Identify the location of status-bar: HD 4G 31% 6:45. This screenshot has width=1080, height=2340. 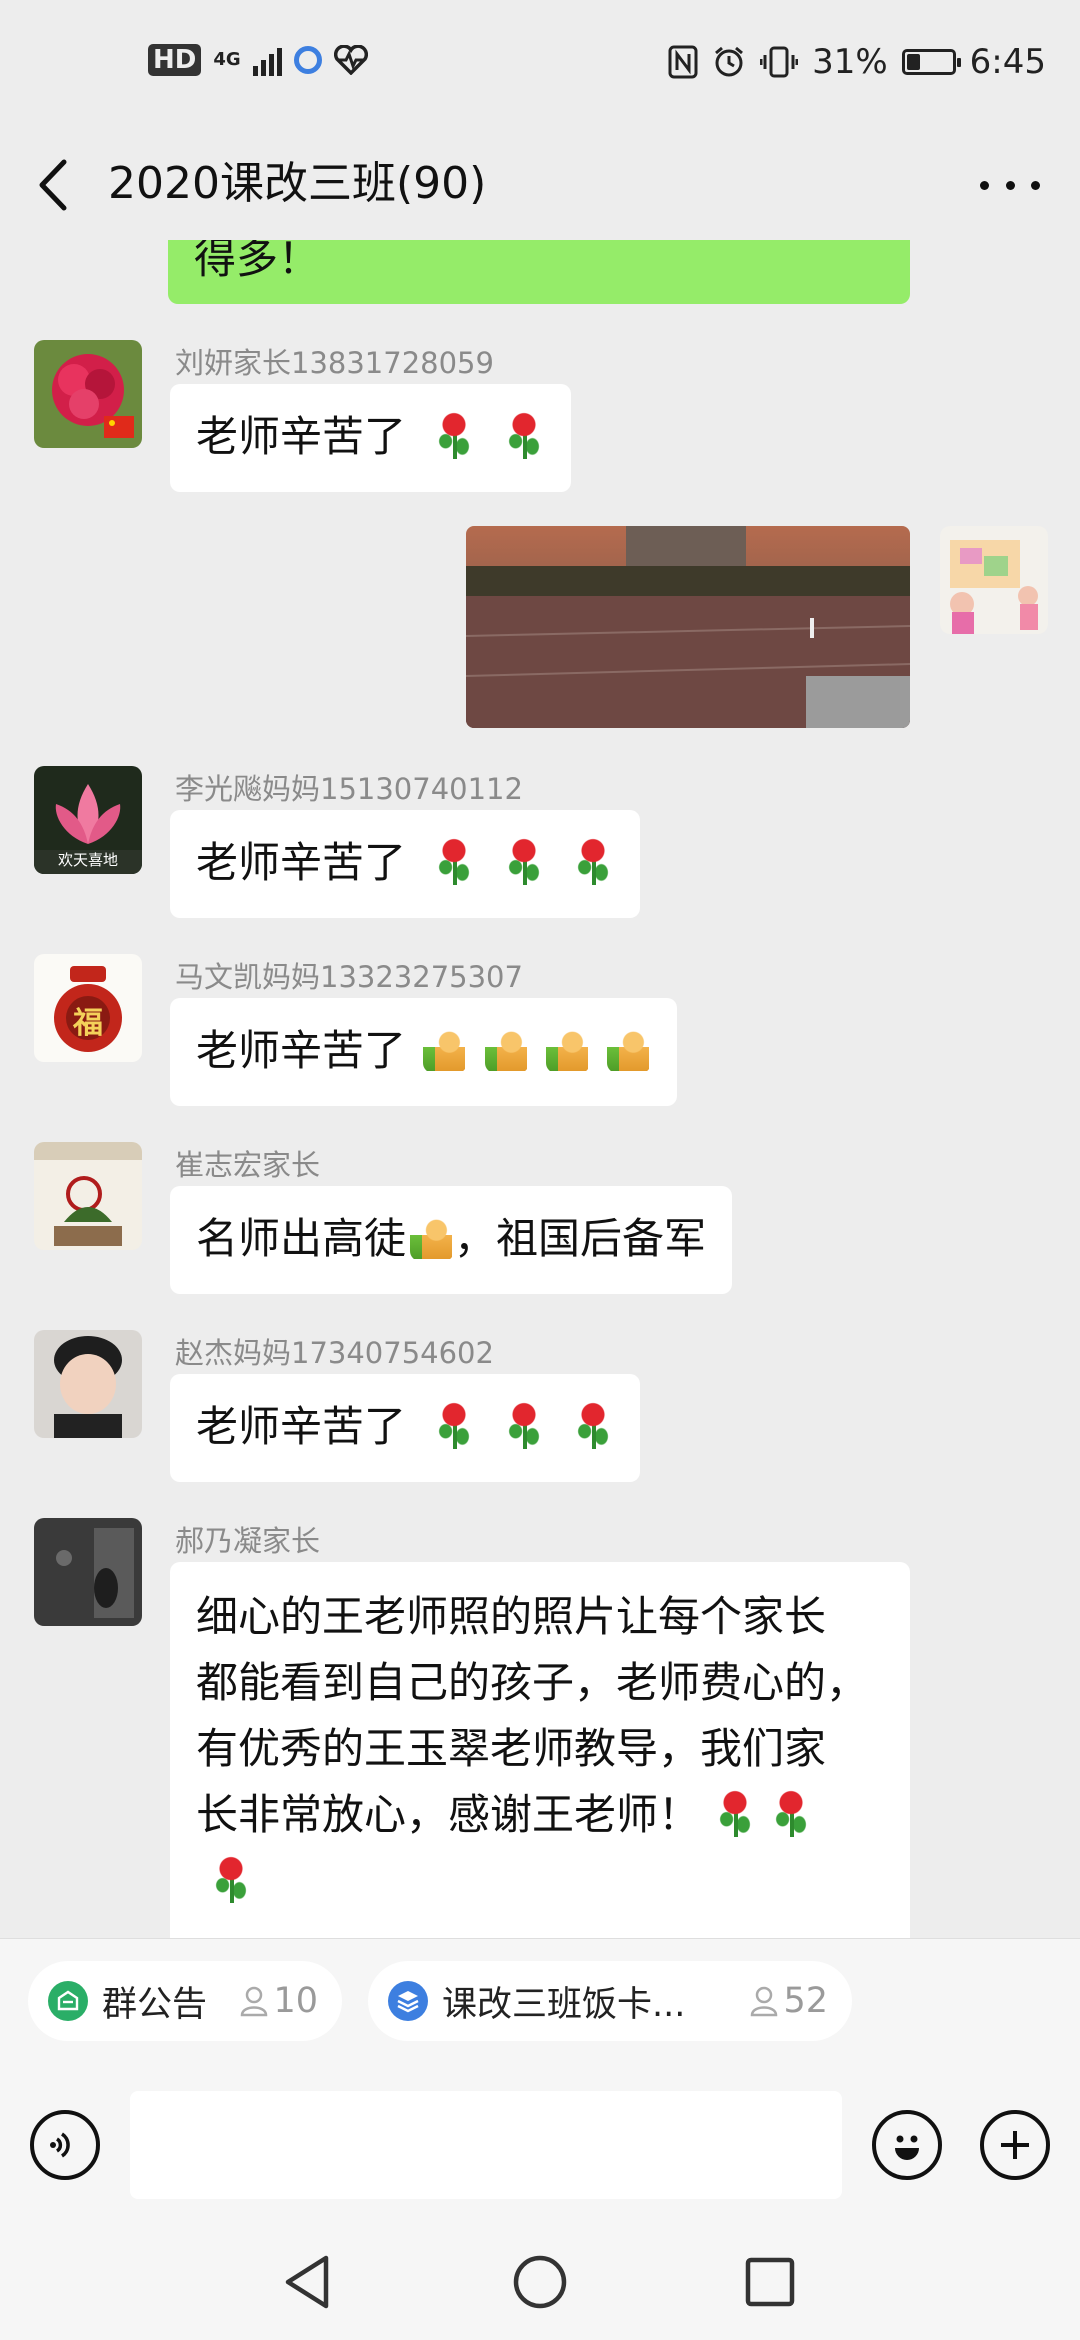
(540, 65).